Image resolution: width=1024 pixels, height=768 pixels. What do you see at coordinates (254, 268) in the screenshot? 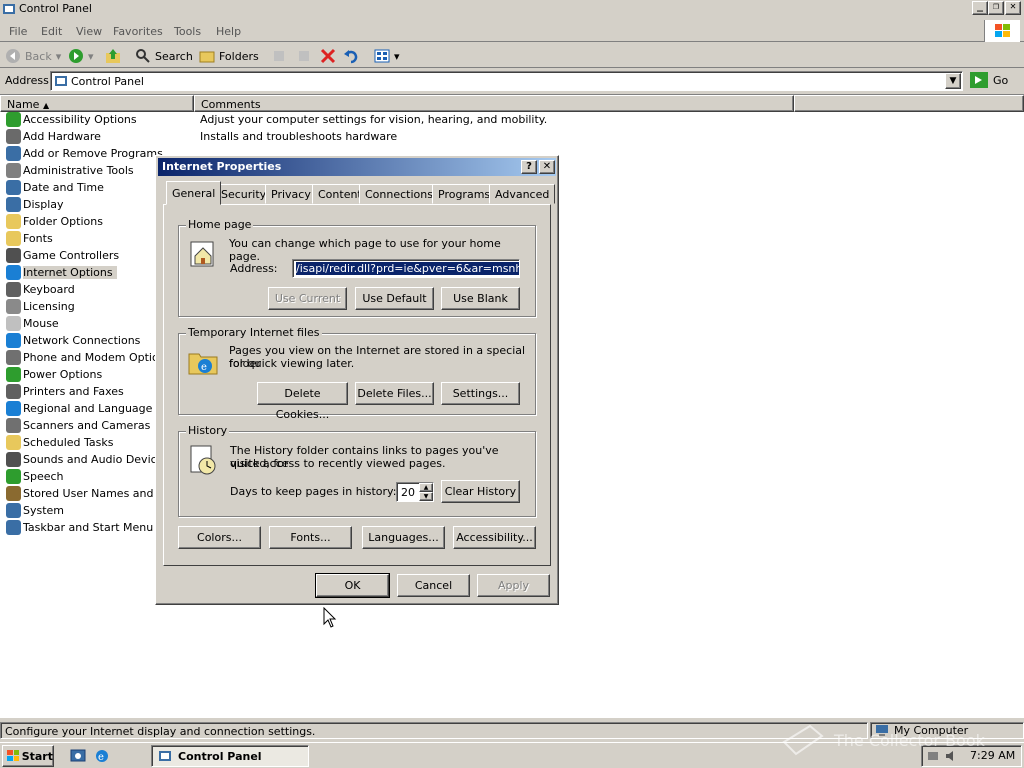
I see `home-address-label: Address:` at bounding box center [254, 268].